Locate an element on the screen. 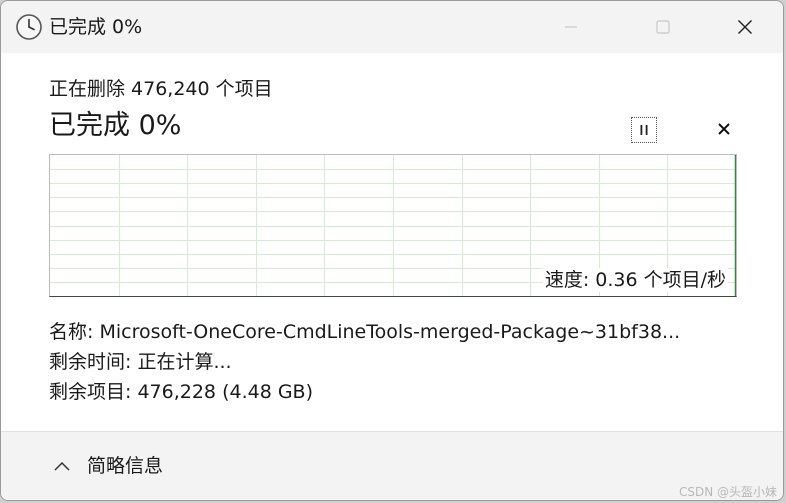 The image size is (786, 503). close-icon is located at coordinates (745, 27).